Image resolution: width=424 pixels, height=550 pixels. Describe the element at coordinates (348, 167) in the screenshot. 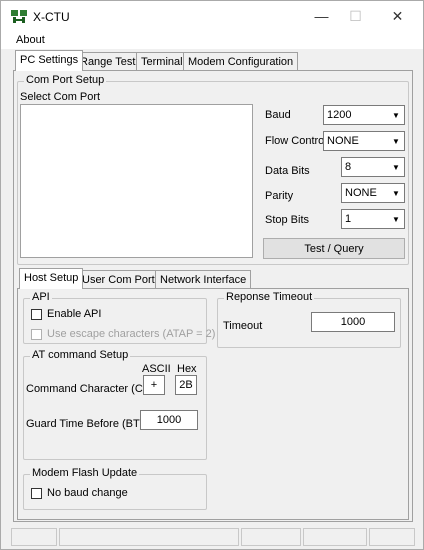

I see `data-bits-value: 8` at that location.